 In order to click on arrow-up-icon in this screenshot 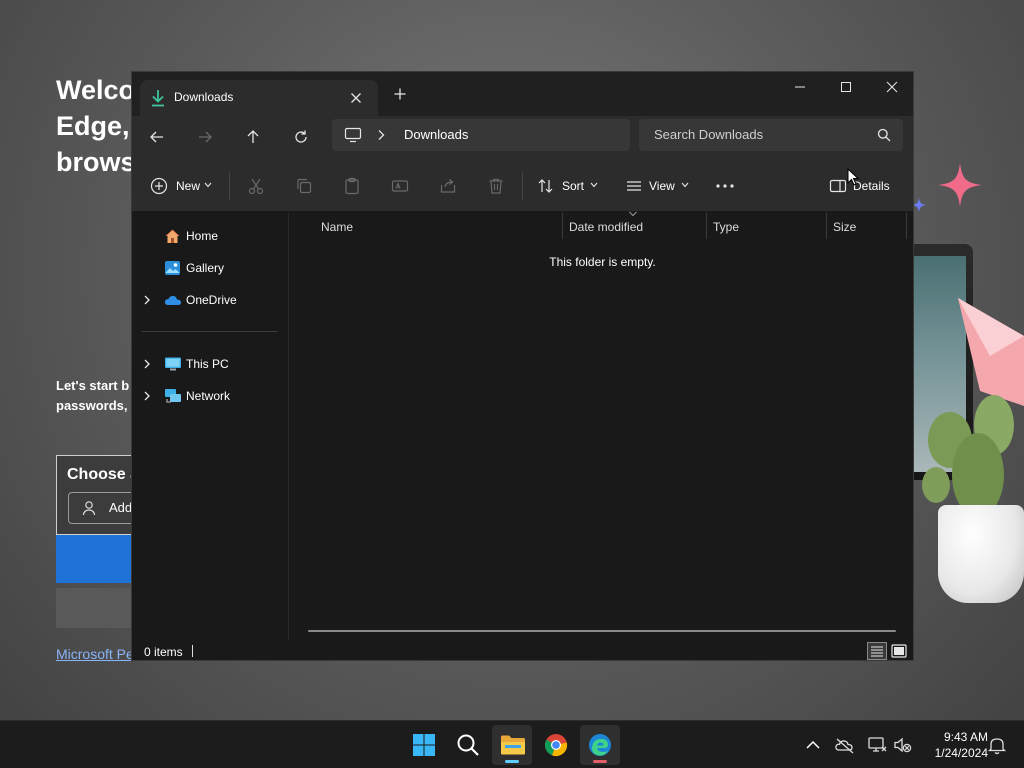, I will do `click(253, 136)`.